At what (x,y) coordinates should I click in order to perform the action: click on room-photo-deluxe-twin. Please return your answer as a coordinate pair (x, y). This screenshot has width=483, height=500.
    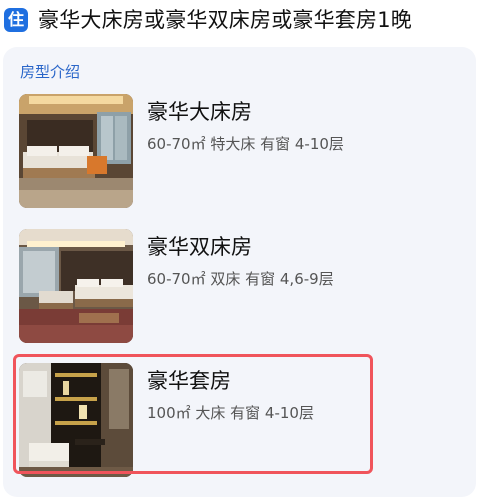
    Looking at the image, I should click on (76, 286).